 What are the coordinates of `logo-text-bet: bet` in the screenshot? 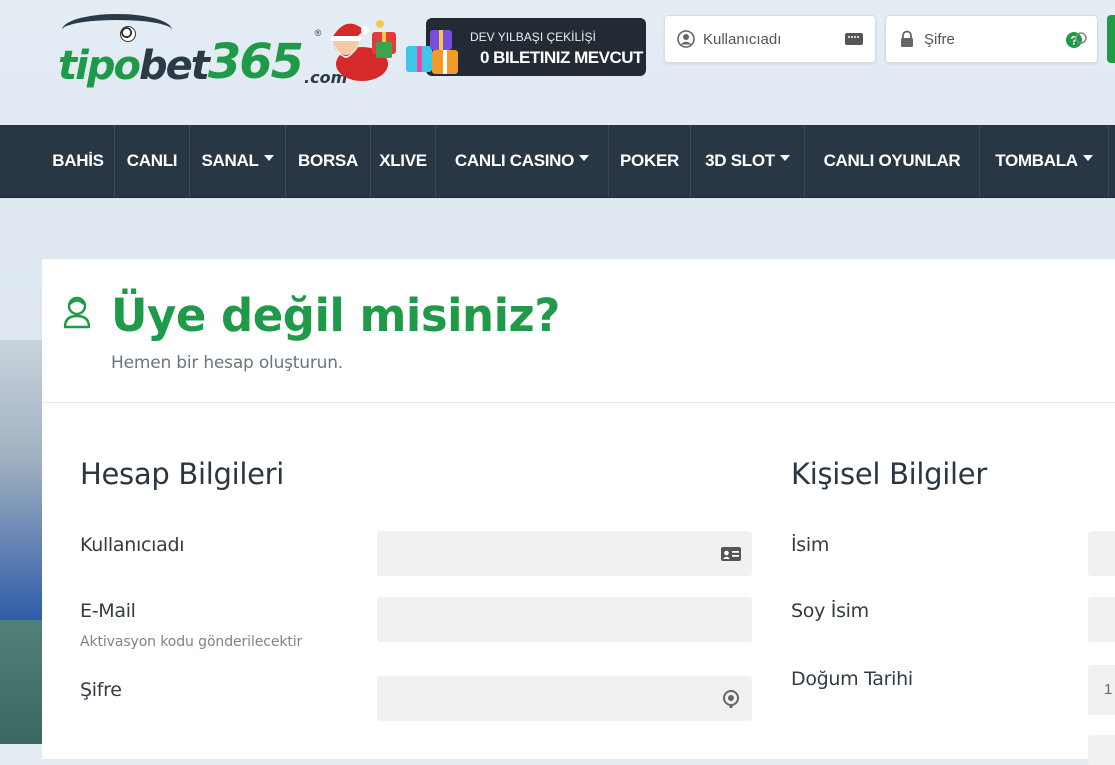 It's located at (174, 66).